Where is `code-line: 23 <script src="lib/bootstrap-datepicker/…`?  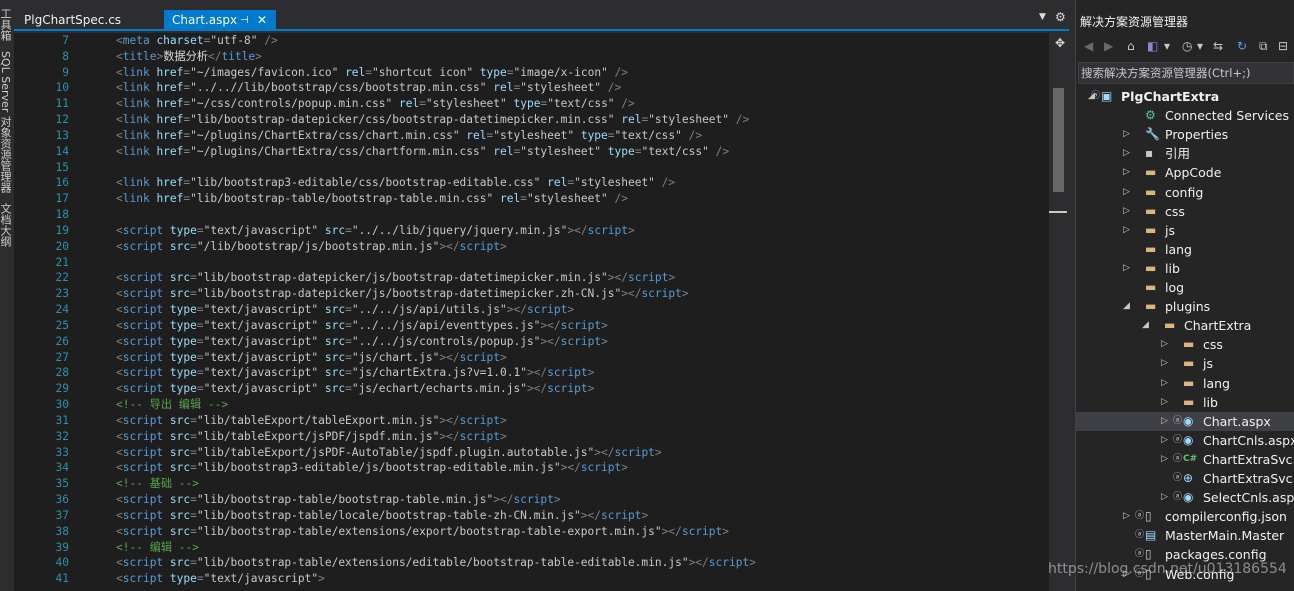
code-line: 23 <script src="lib/bootstrap-datepicker/… is located at coordinates (531, 294).